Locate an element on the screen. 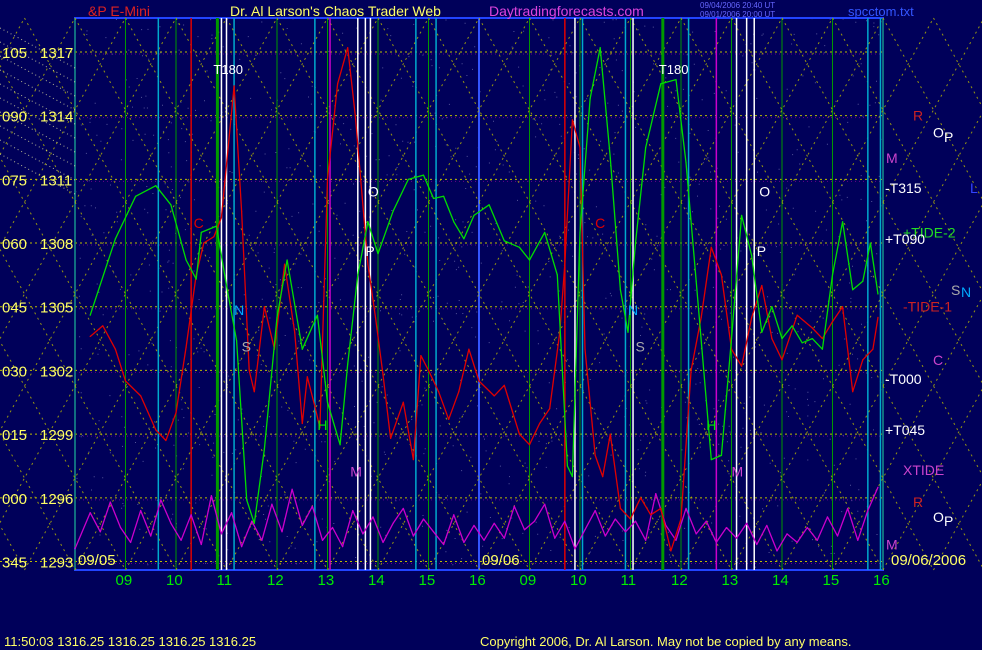  y-tick-price: 1299 is located at coordinates (56, 435).